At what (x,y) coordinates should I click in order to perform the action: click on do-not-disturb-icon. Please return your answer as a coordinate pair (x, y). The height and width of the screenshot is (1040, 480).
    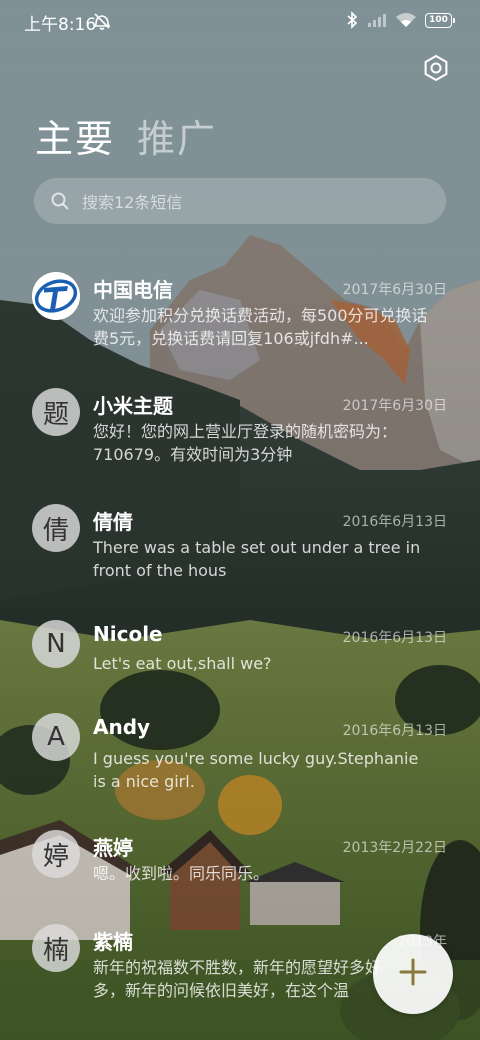
    Looking at the image, I should click on (102, 21).